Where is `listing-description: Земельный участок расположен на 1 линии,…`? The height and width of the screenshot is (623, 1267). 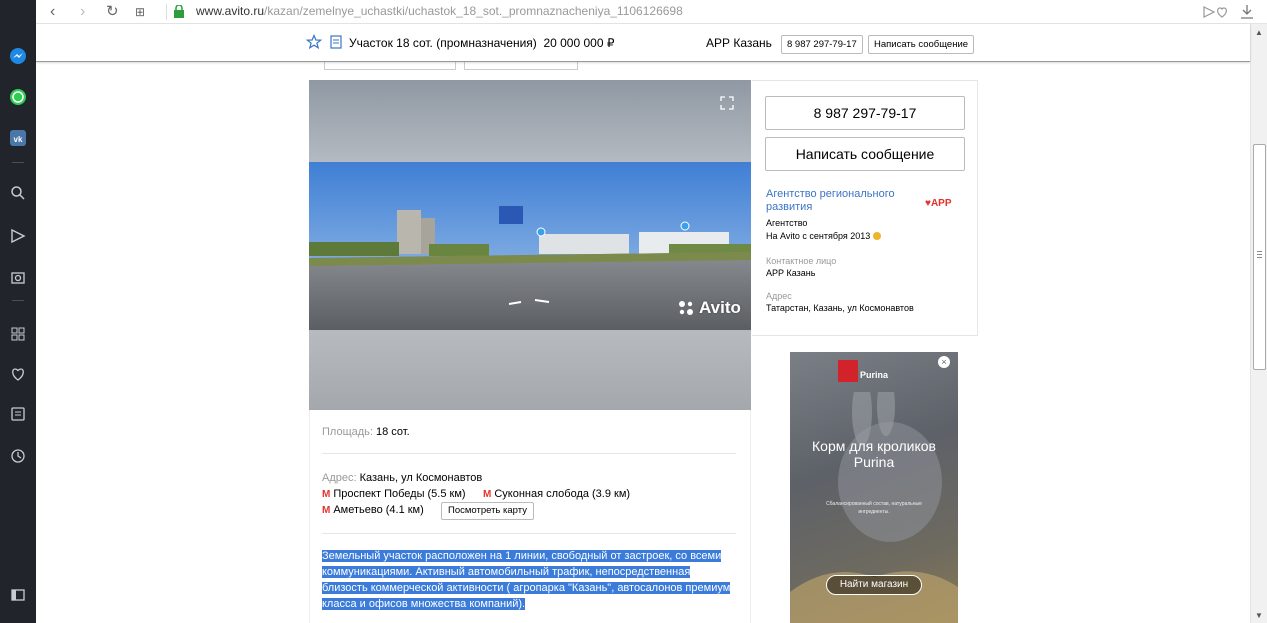 listing-description: Земельный участок расположен на 1 линии,… is located at coordinates (526, 580).